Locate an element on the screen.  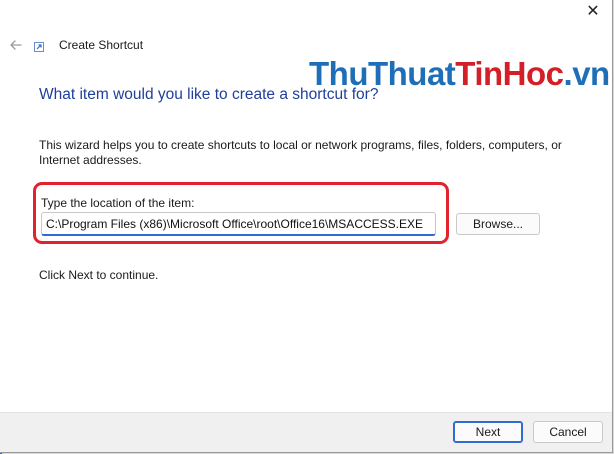
watermark-part3: .vn is located at coordinates (587, 73).